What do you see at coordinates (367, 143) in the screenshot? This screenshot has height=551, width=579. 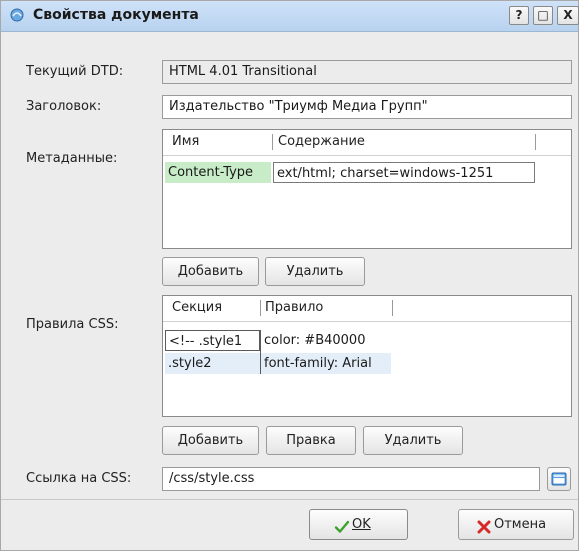 I see `metadata-table-header: Имя Содержание` at bounding box center [367, 143].